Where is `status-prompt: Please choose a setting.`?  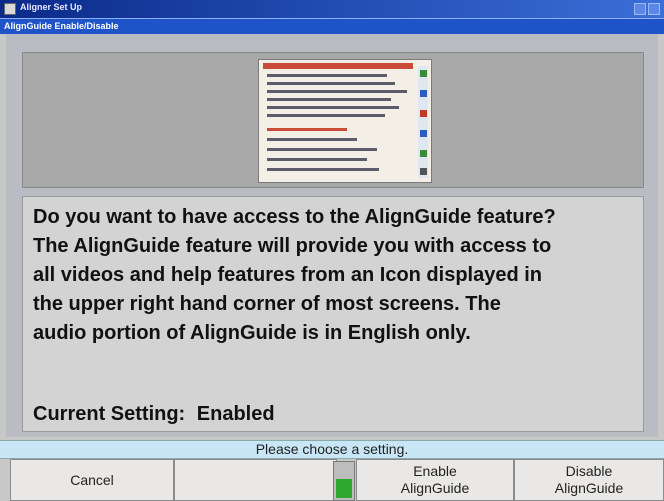
status-prompt: Please choose a setting. is located at coordinates (332, 449).